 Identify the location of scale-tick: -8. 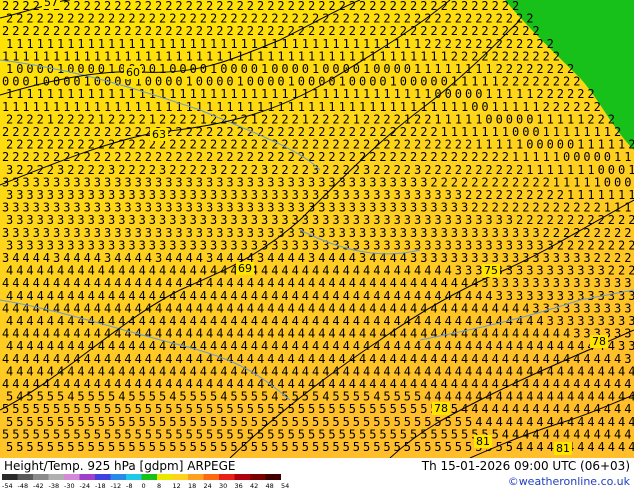
(129, 486).